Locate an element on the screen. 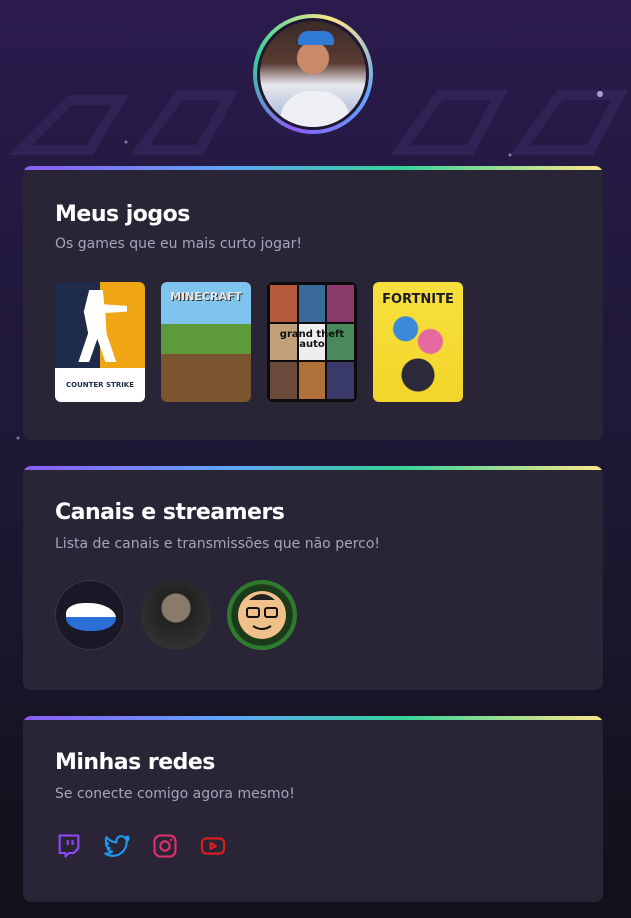 The width and height of the screenshot is (631, 918). socials-card-subtitle: Se conecte comigo agora mesmo! is located at coordinates (175, 794).